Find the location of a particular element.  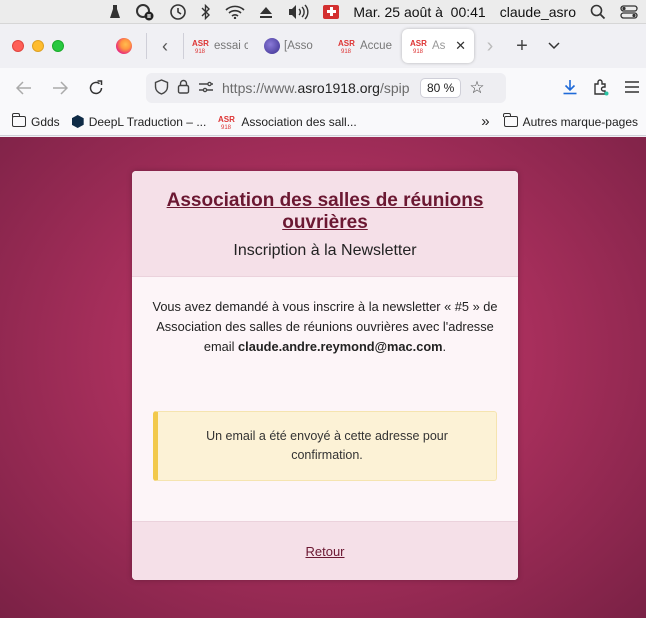

bookmarks-right: » Autres marque-pages is located at coordinates (559, 121).